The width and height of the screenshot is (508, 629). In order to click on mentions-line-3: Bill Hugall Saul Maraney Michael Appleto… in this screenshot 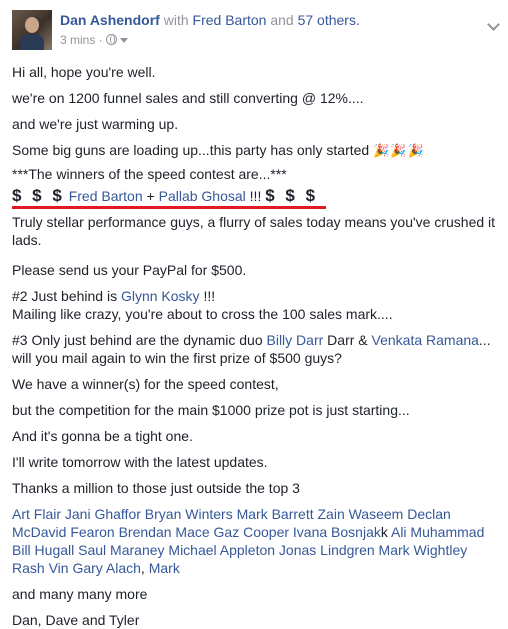, I will do `click(239, 550)`.